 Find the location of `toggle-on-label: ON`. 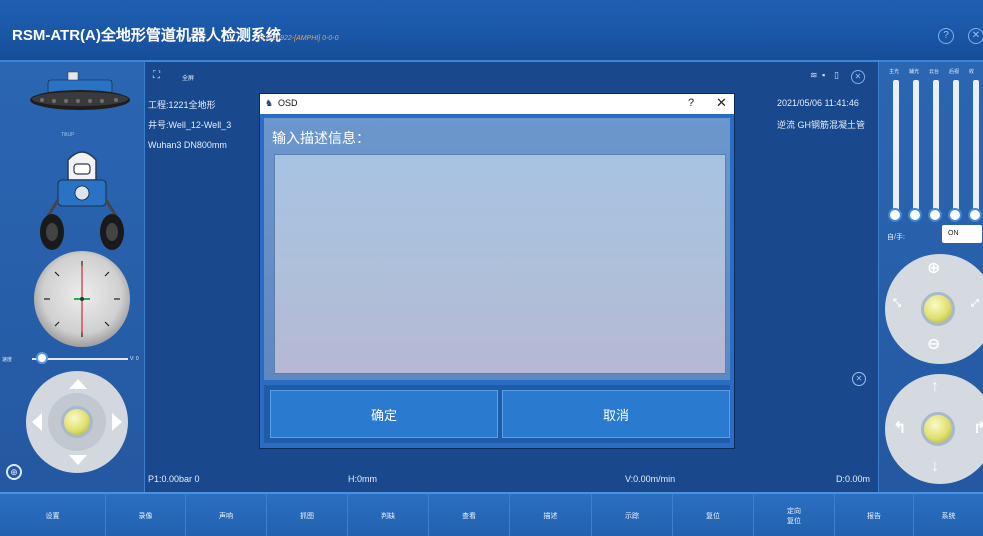

toggle-on-label: ON is located at coordinates (953, 233).